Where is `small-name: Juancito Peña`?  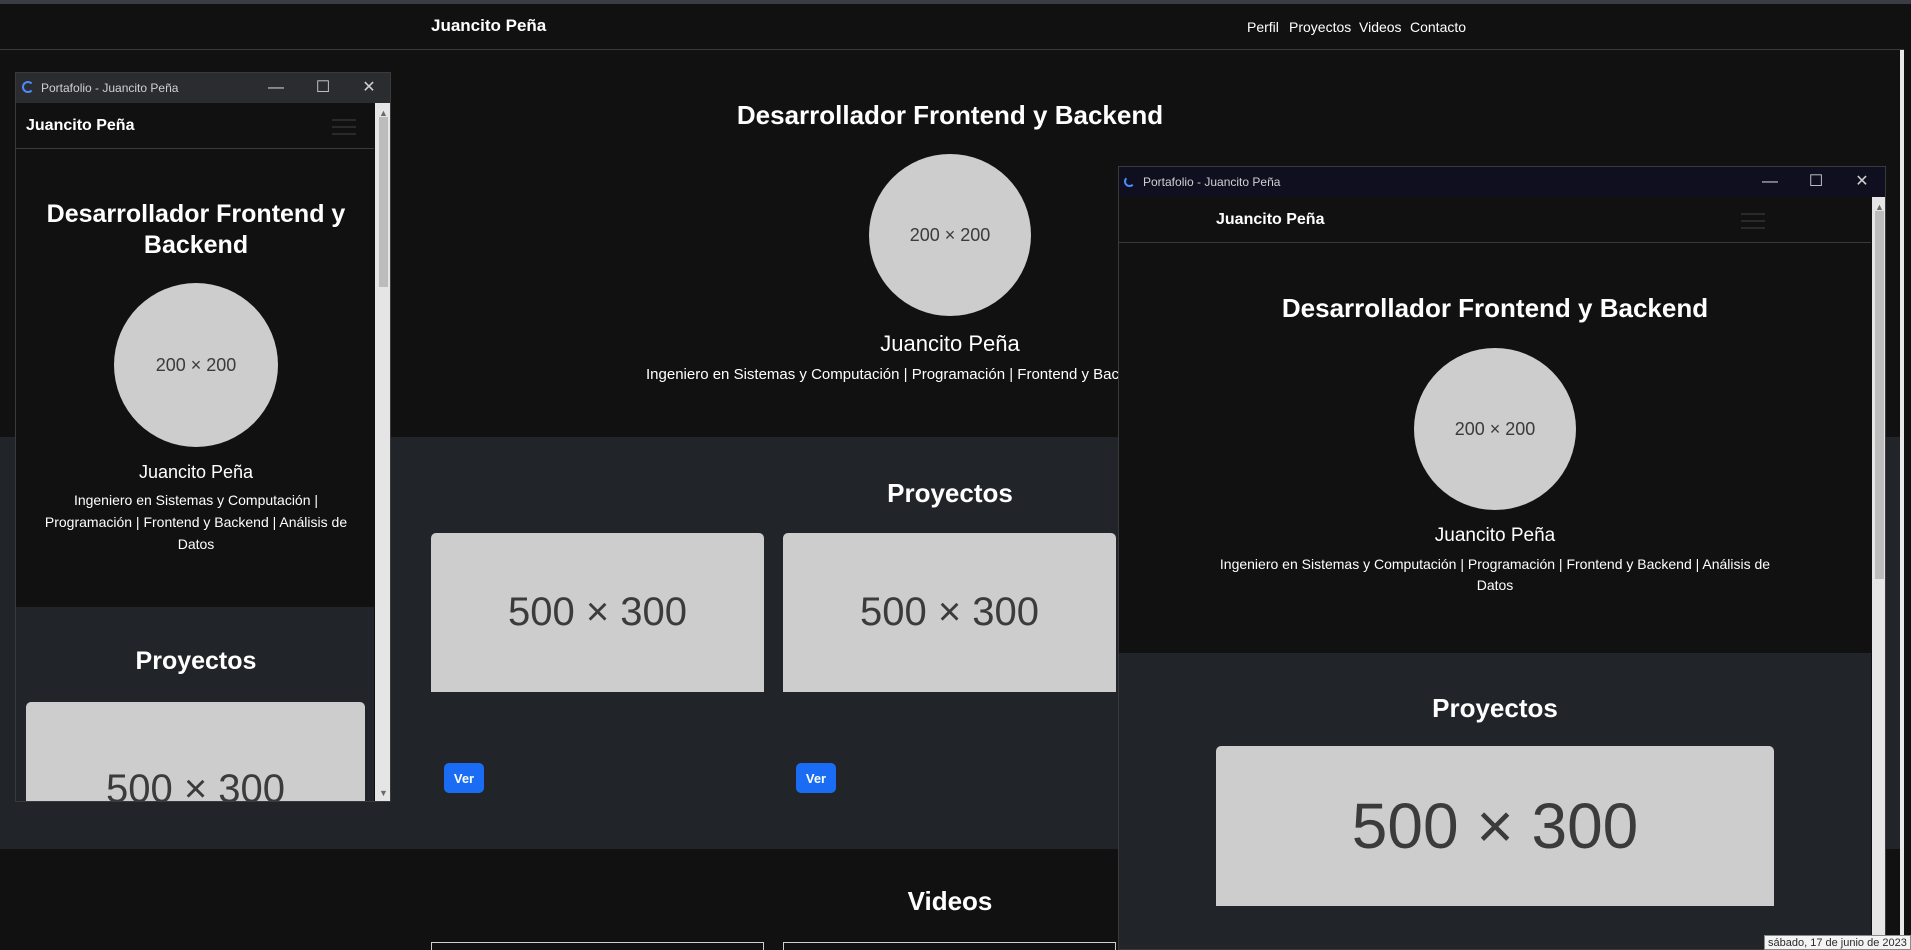
small-name: Juancito Peña is located at coordinates (196, 472).